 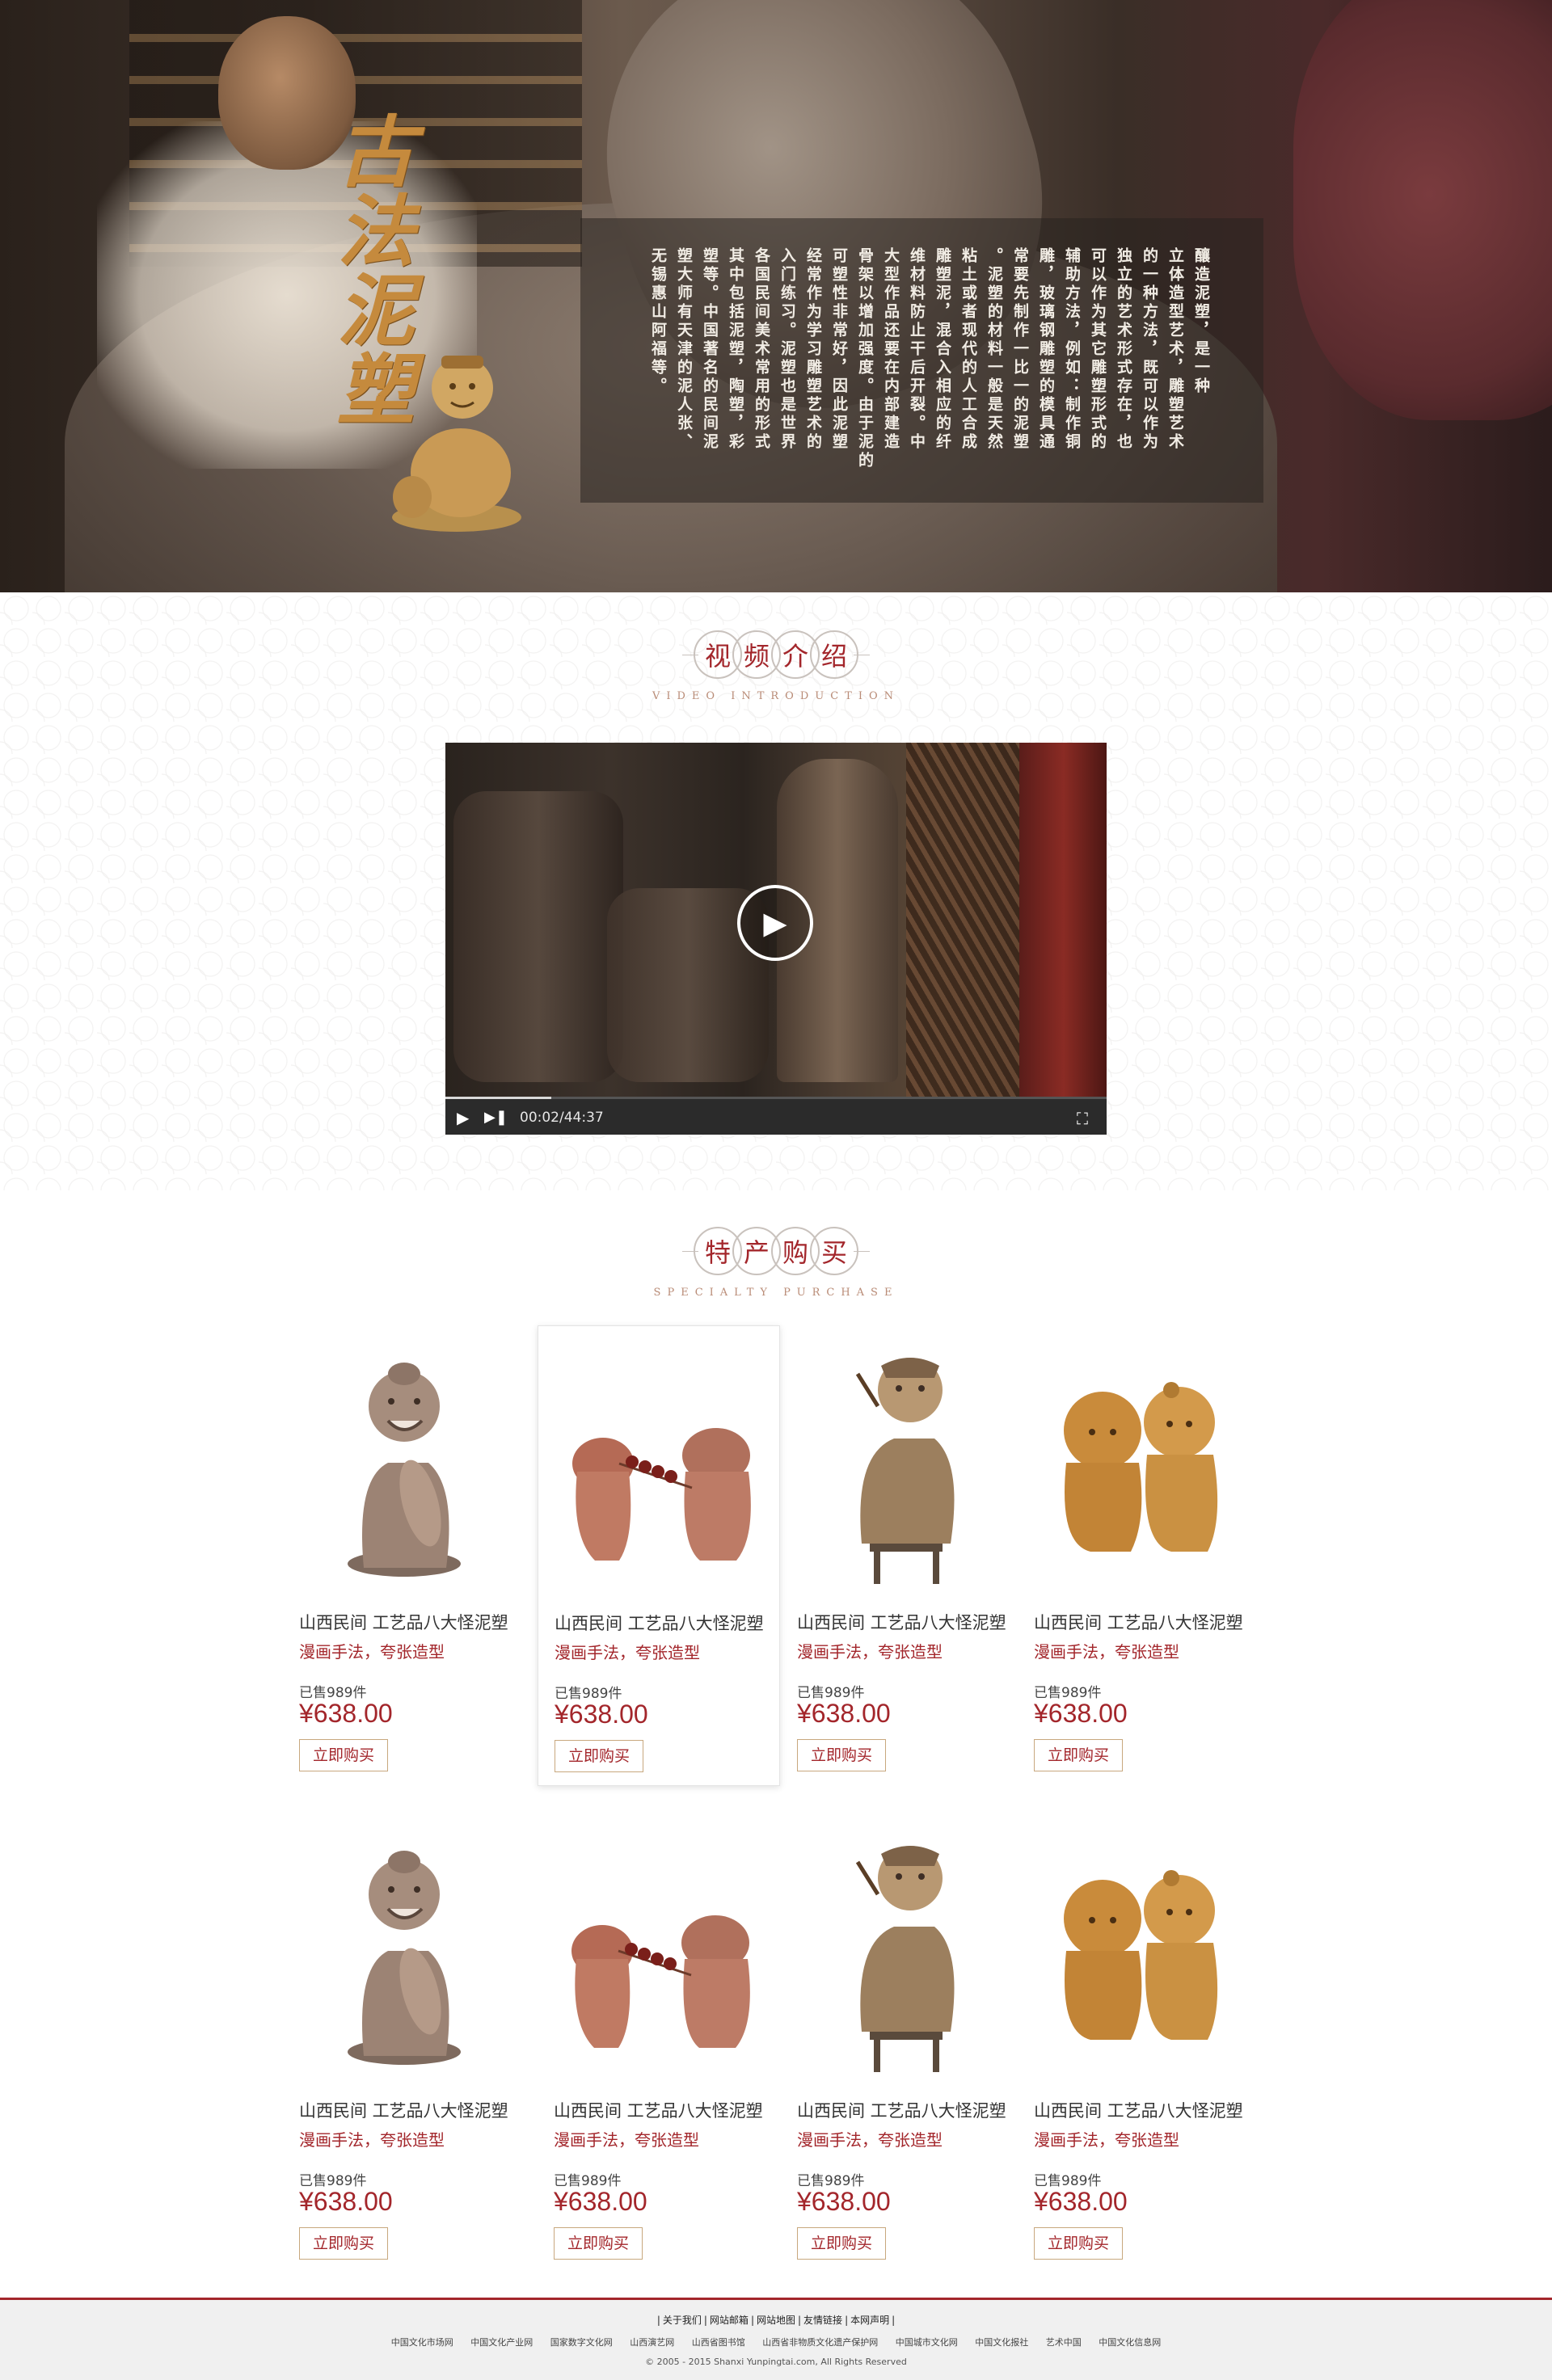 I want to click on hero-text-column: 维材料防止干后开裂。中, so click(x=917, y=349).